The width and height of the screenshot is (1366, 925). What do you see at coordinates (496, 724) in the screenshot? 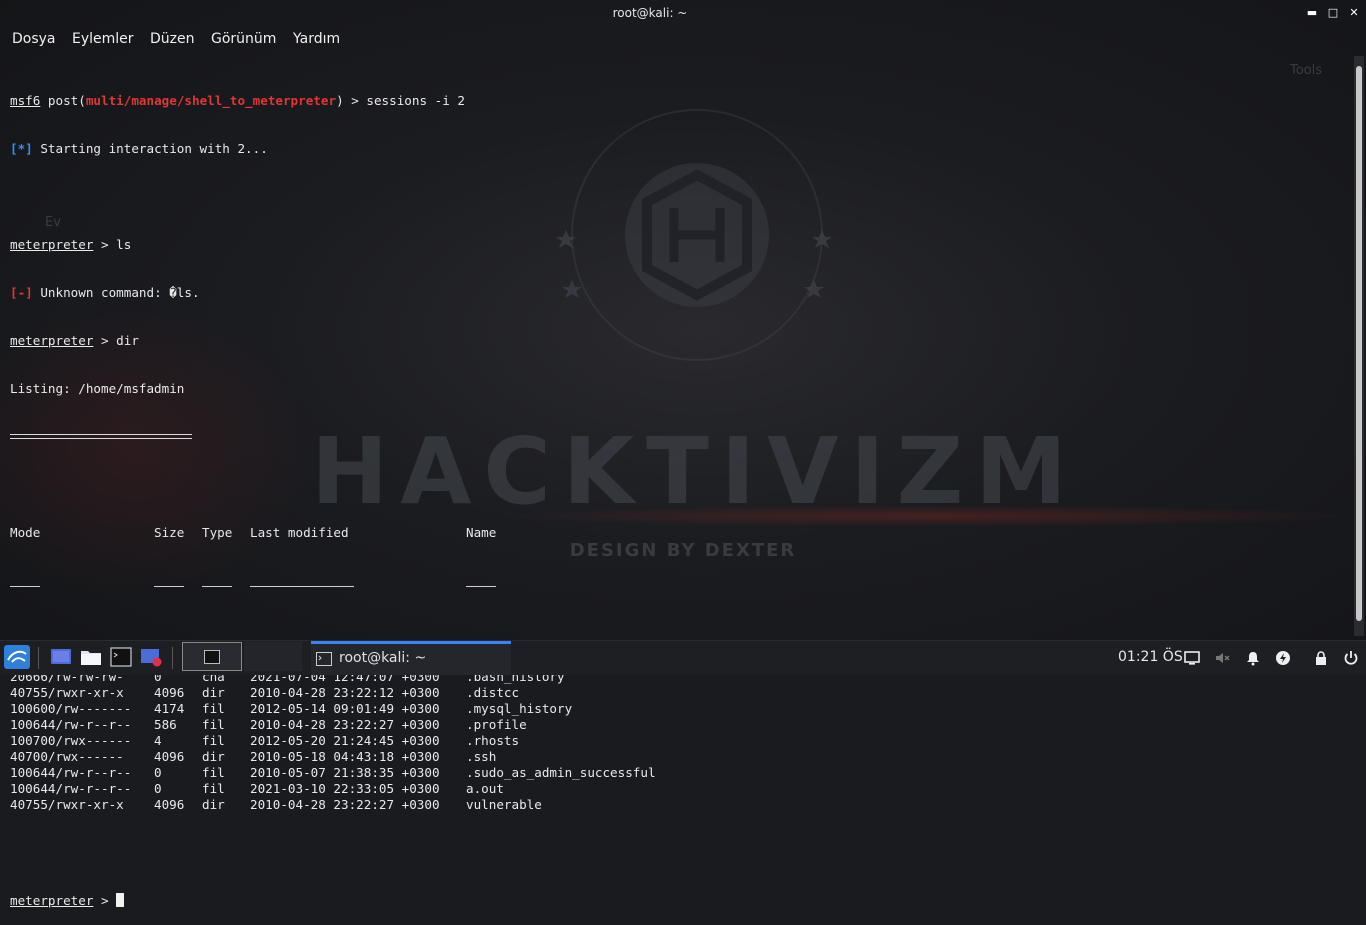
I see `cell-name: .profile` at bounding box center [496, 724].